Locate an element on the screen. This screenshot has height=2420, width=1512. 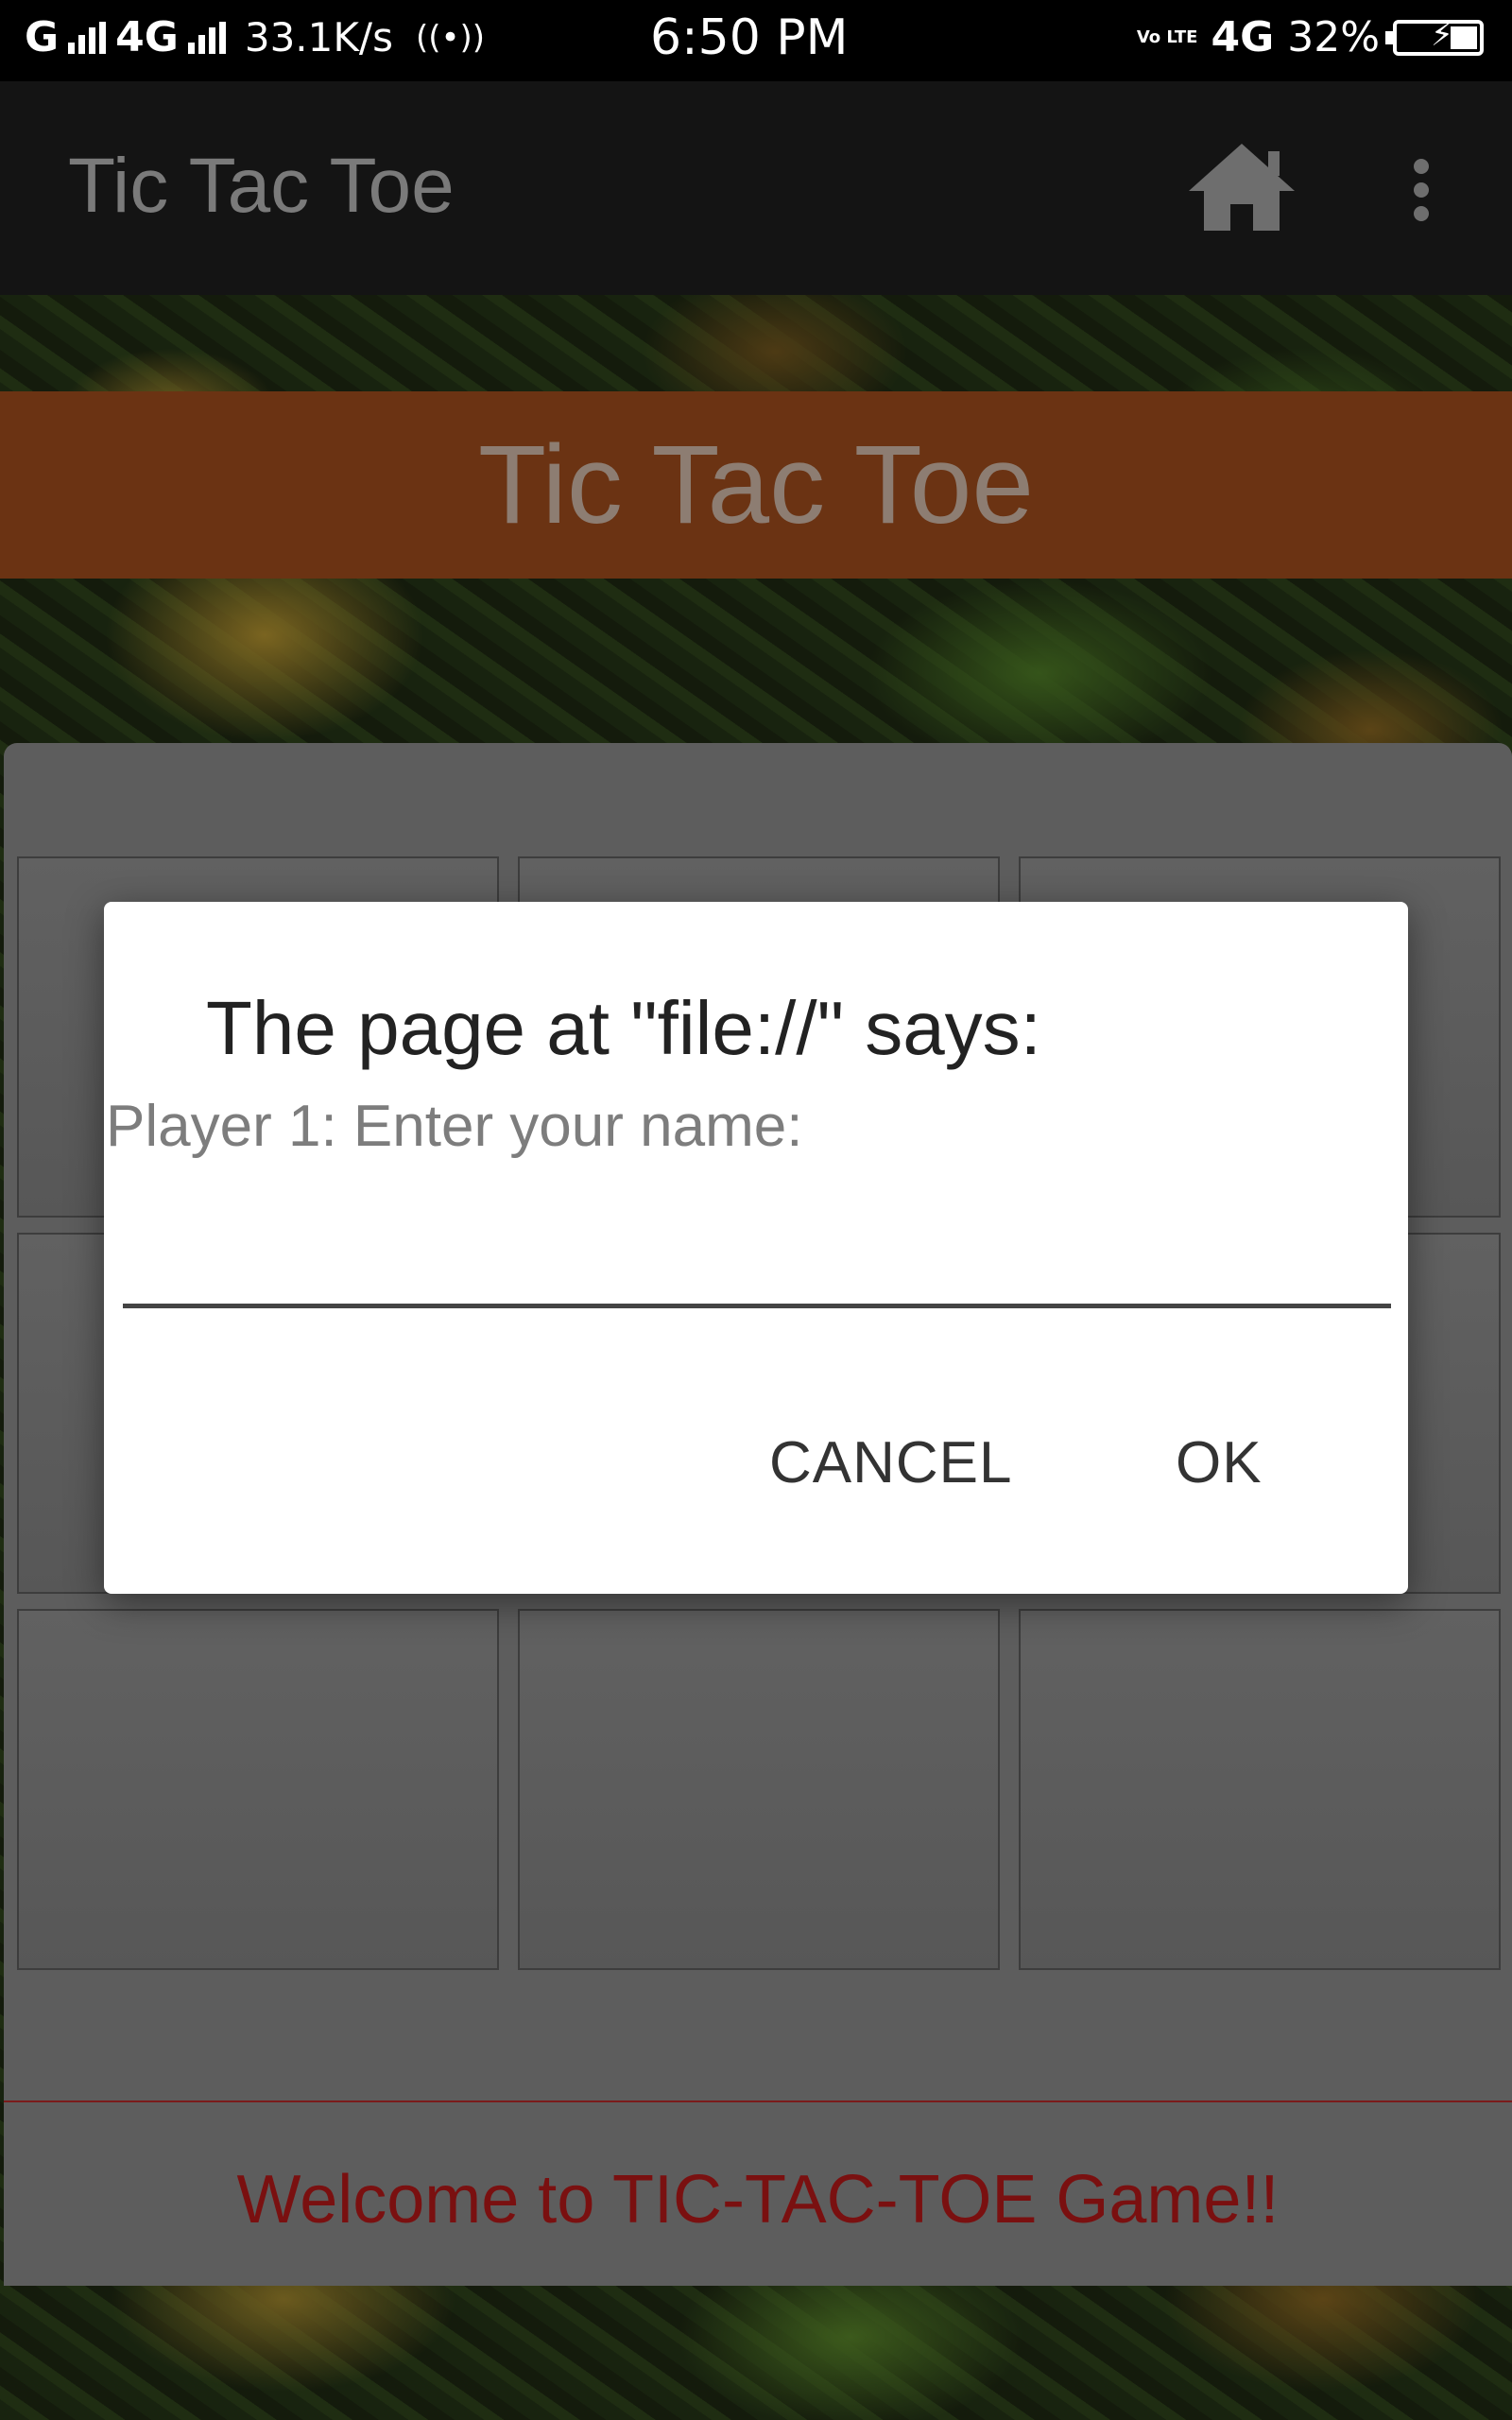
ok-button: OK is located at coordinates (1219, 1462).